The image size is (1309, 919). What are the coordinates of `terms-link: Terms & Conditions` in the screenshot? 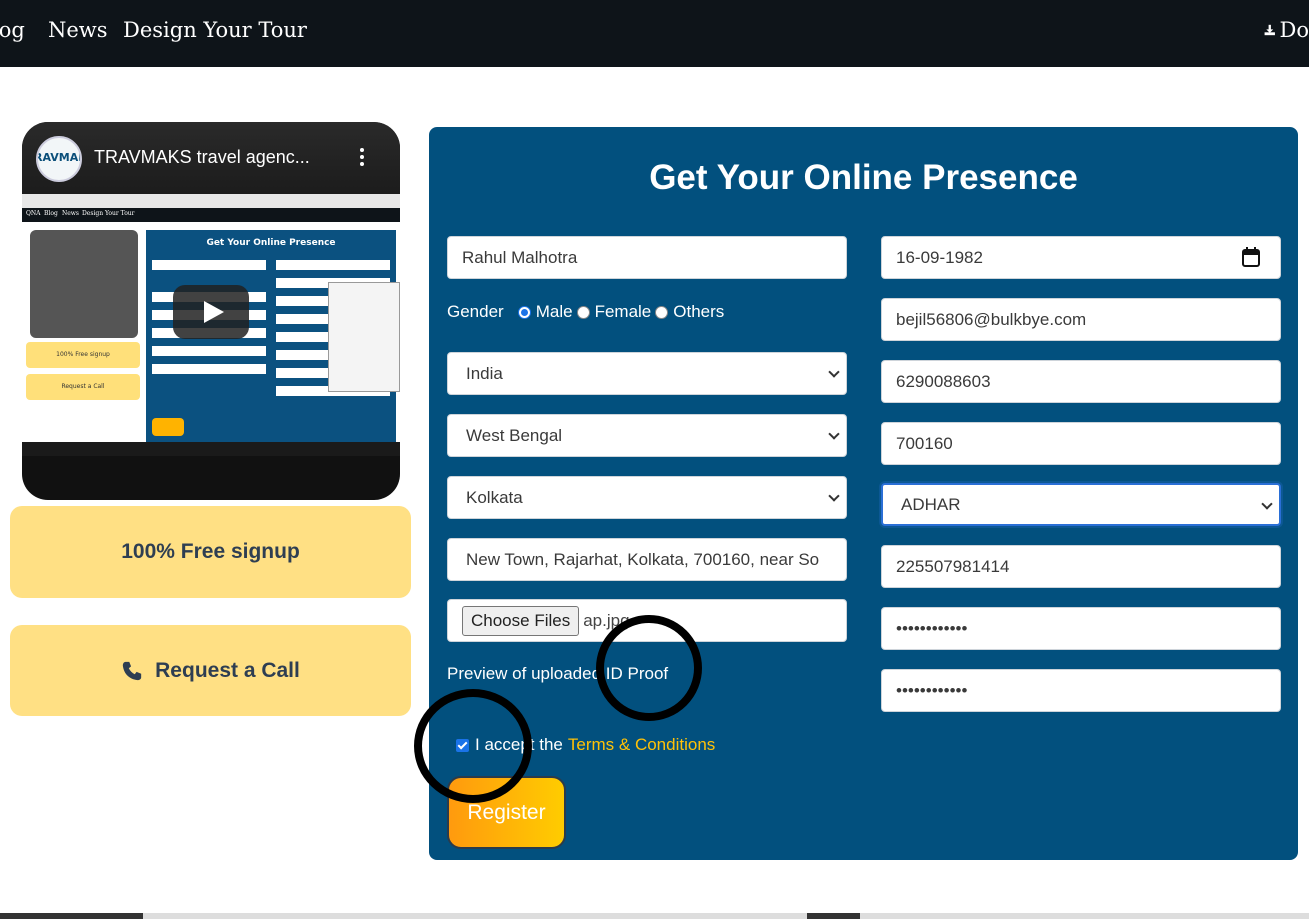 It's located at (641, 745).